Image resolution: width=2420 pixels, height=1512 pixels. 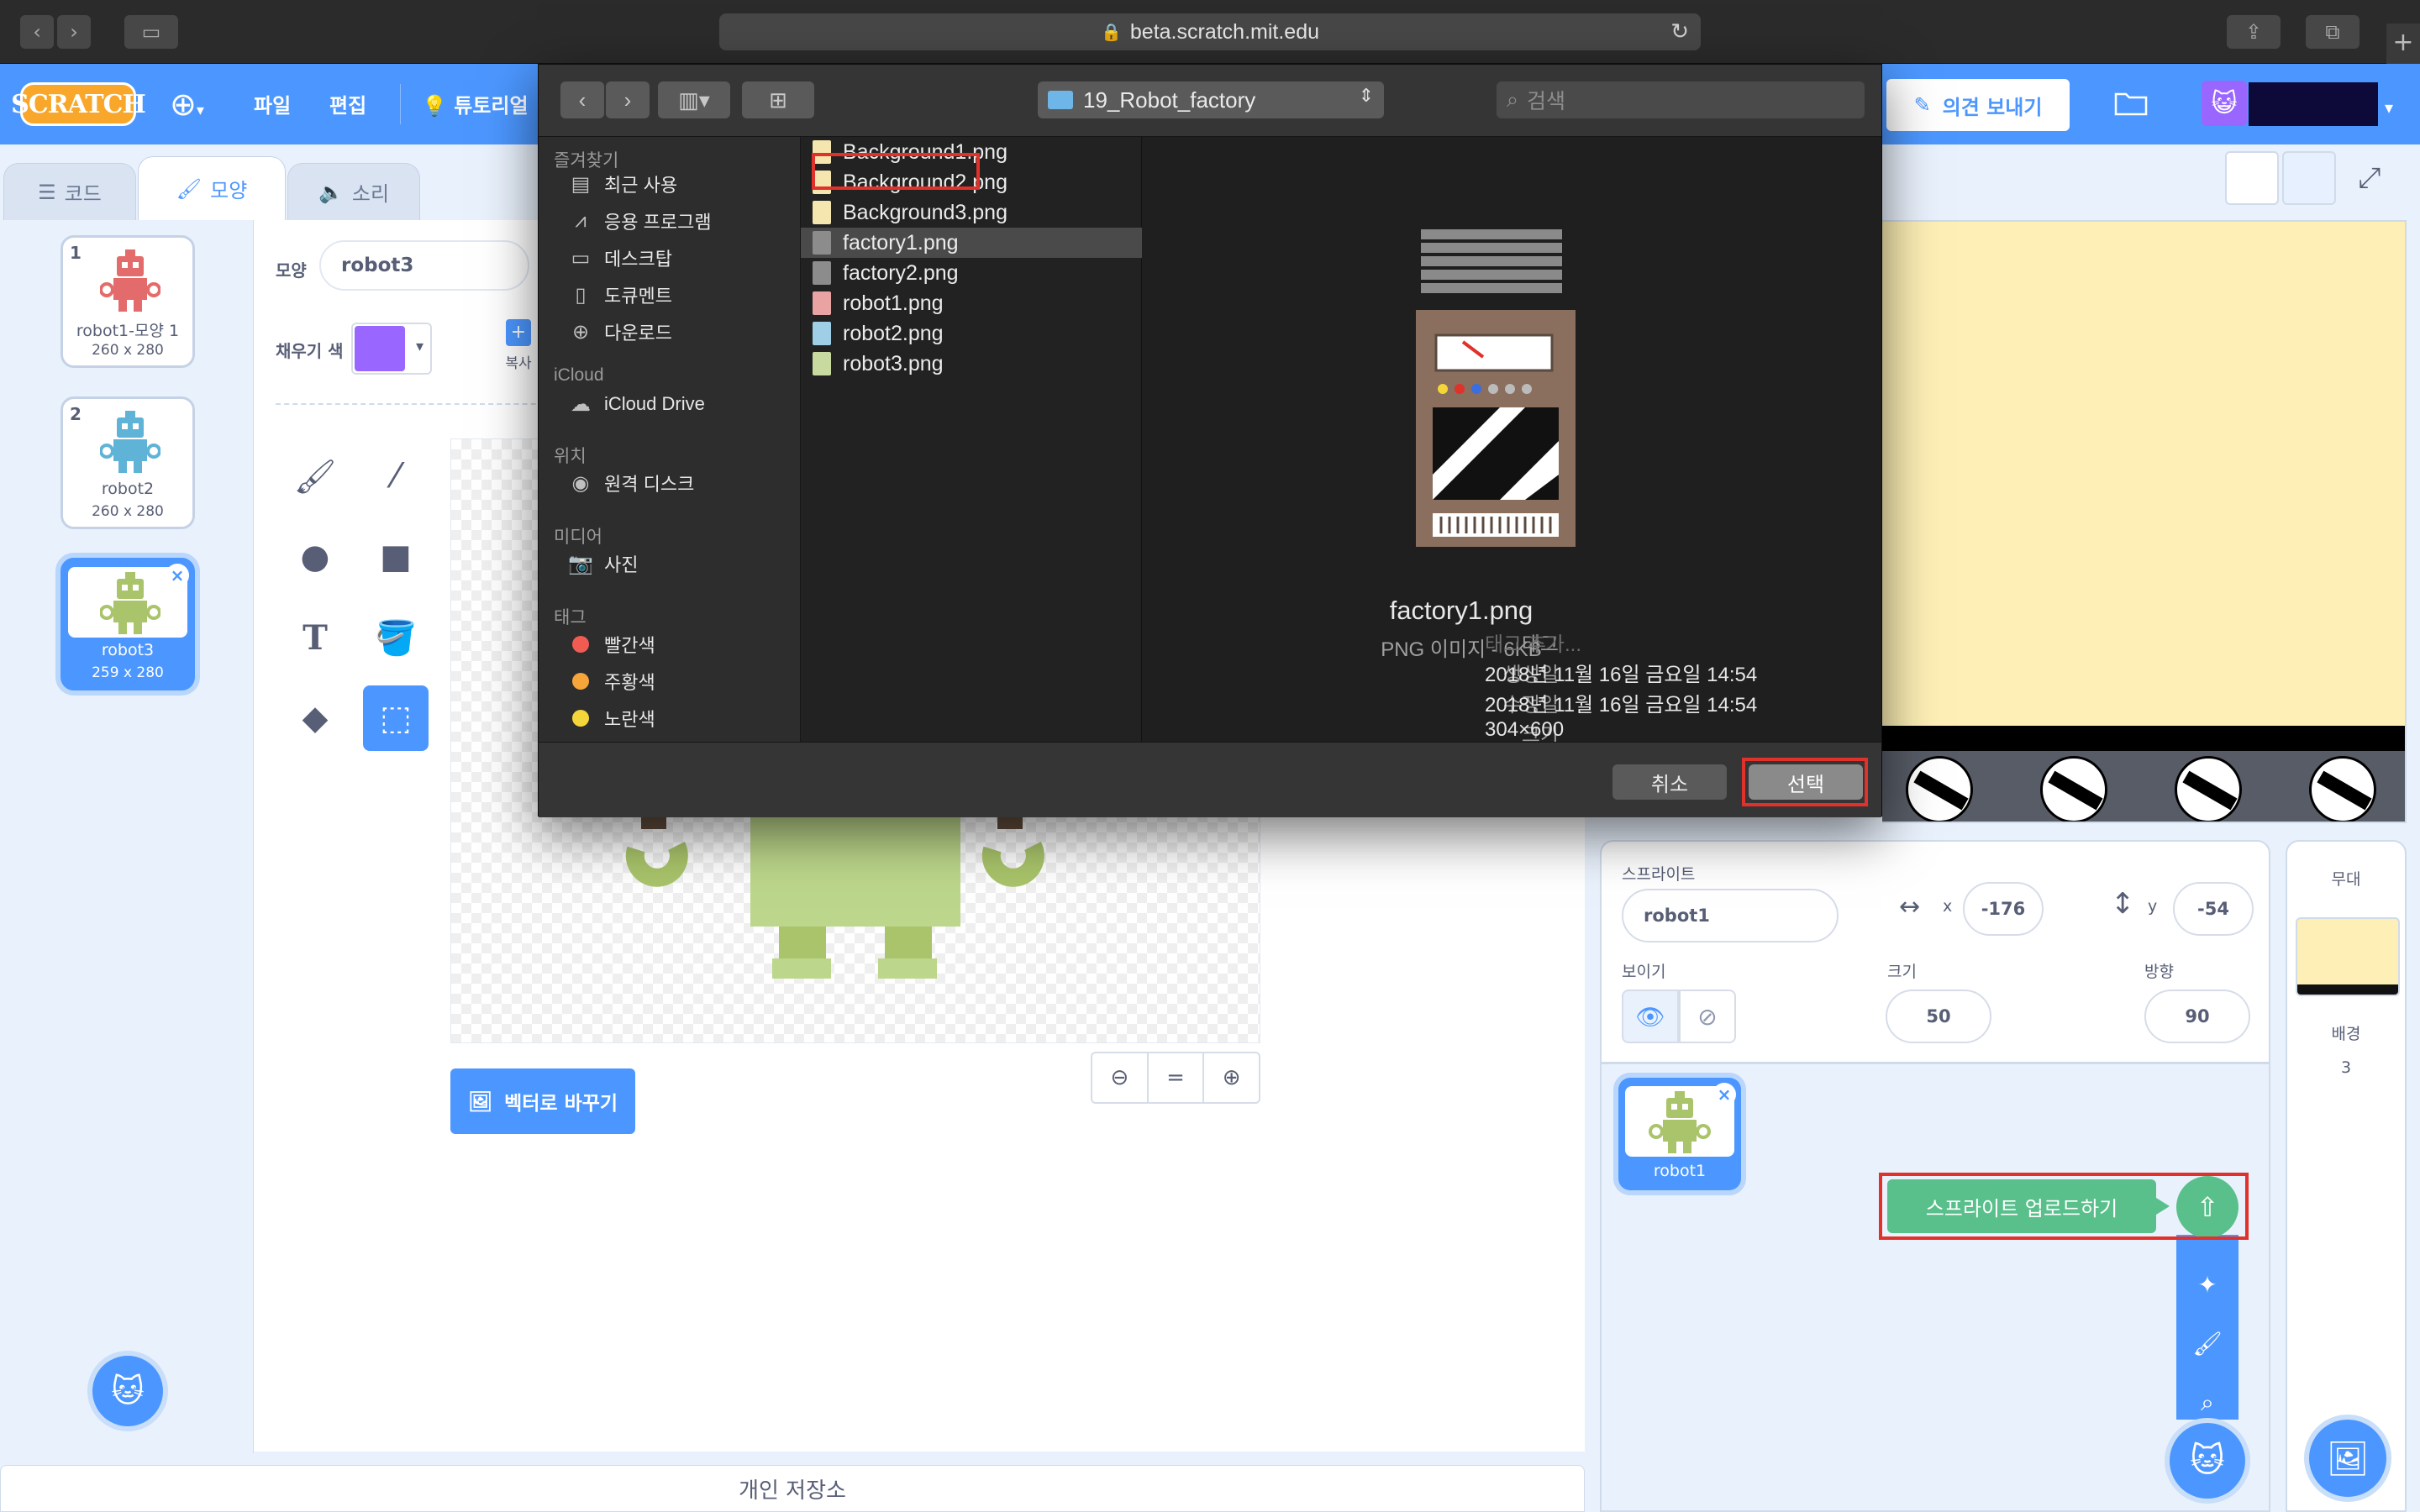 I want to click on new-tab-icon: +, so click(x=2403, y=44).